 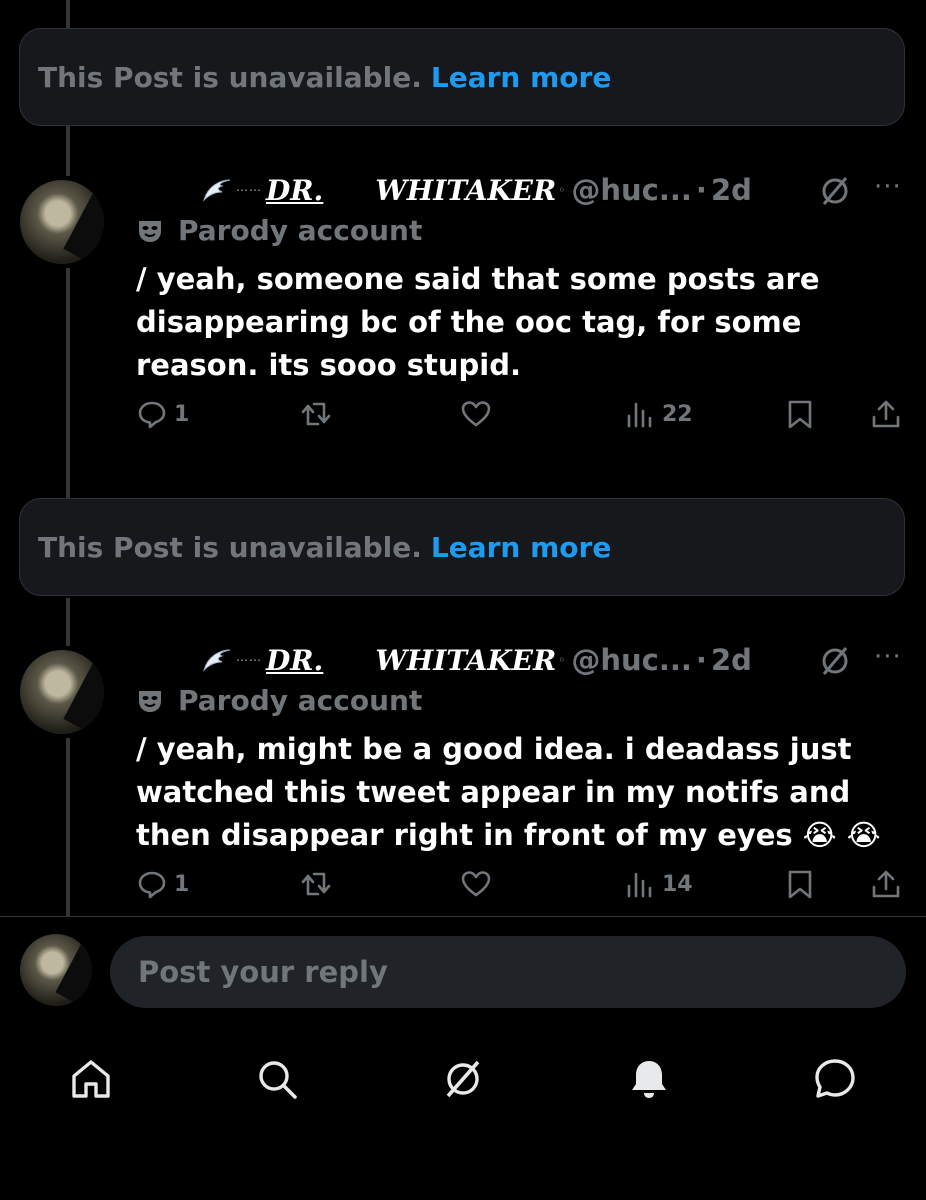 I want to click on post-actions: 1 14, so click(x=463, y=888).